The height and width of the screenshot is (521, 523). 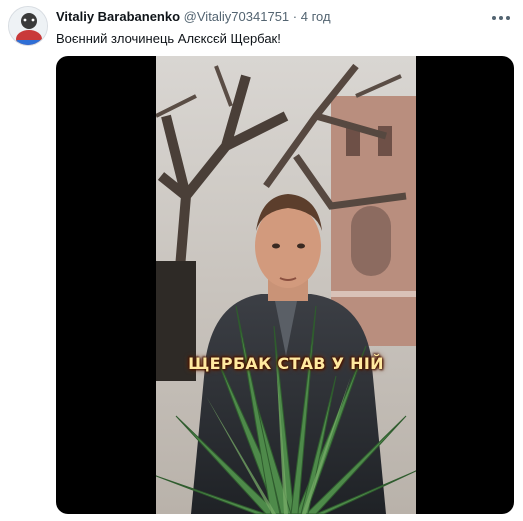 I want to click on avatar-image, so click(x=28, y=26).